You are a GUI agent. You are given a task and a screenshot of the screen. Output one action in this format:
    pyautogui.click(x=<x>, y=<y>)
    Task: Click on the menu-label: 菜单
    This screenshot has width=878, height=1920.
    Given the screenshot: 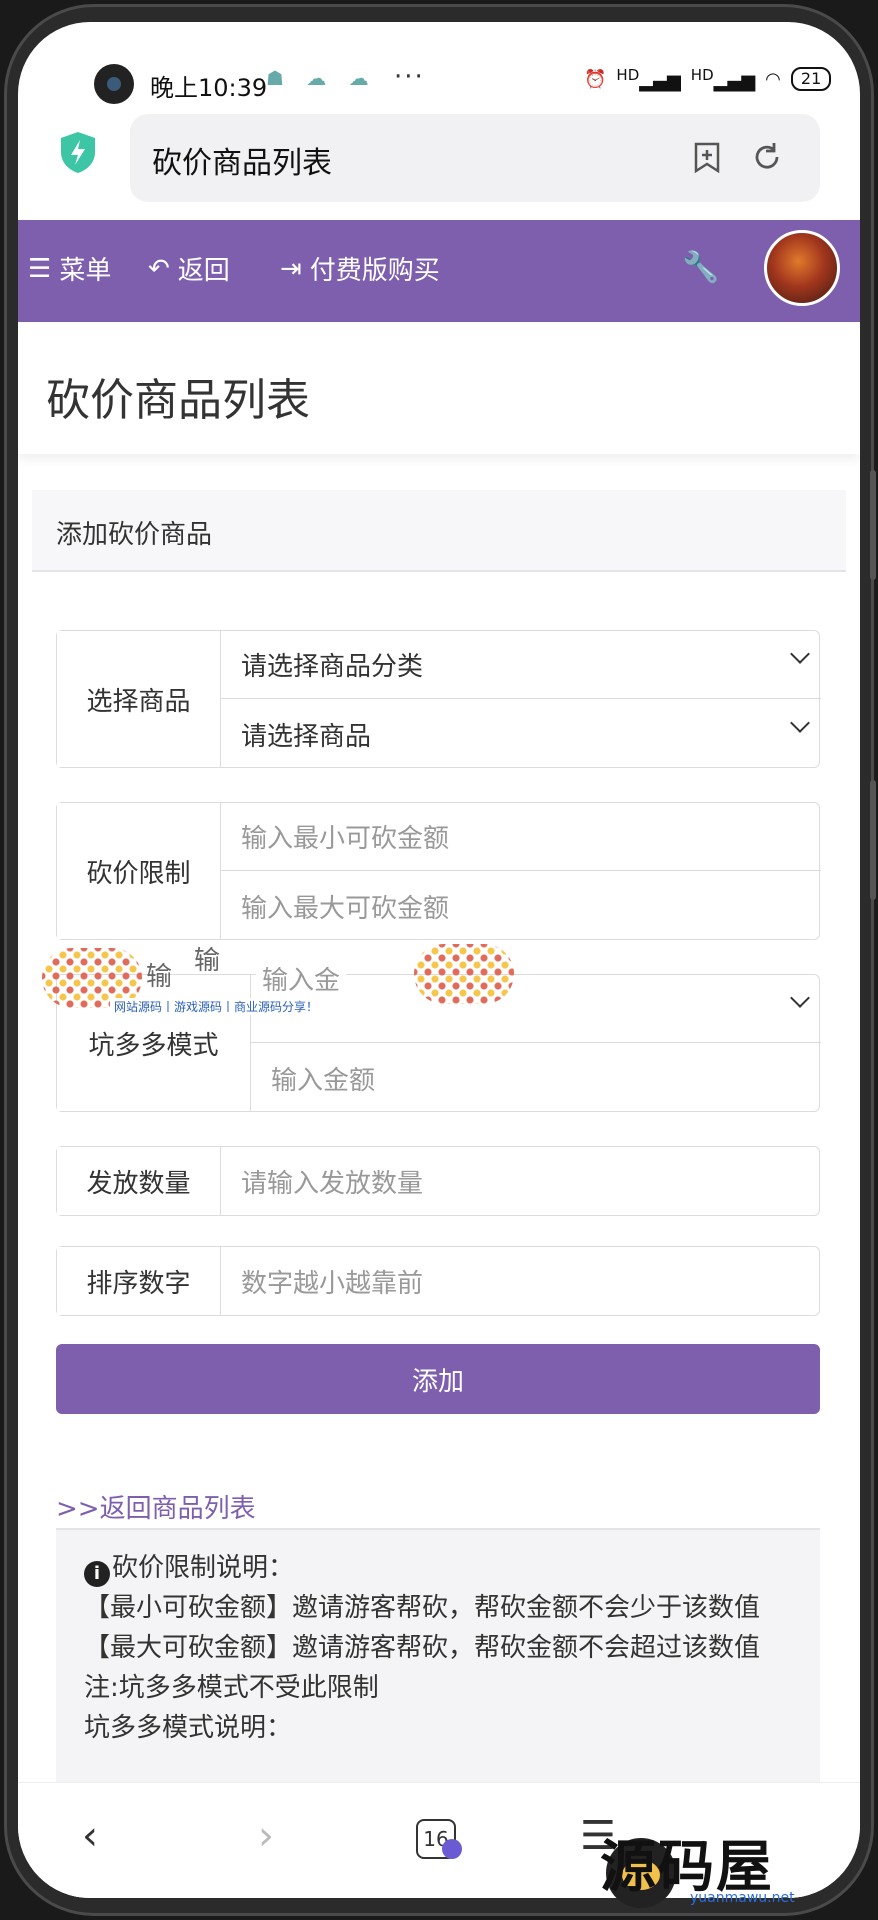 What is the action you would take?
    pyautogui.click(x=85, y=271)
    